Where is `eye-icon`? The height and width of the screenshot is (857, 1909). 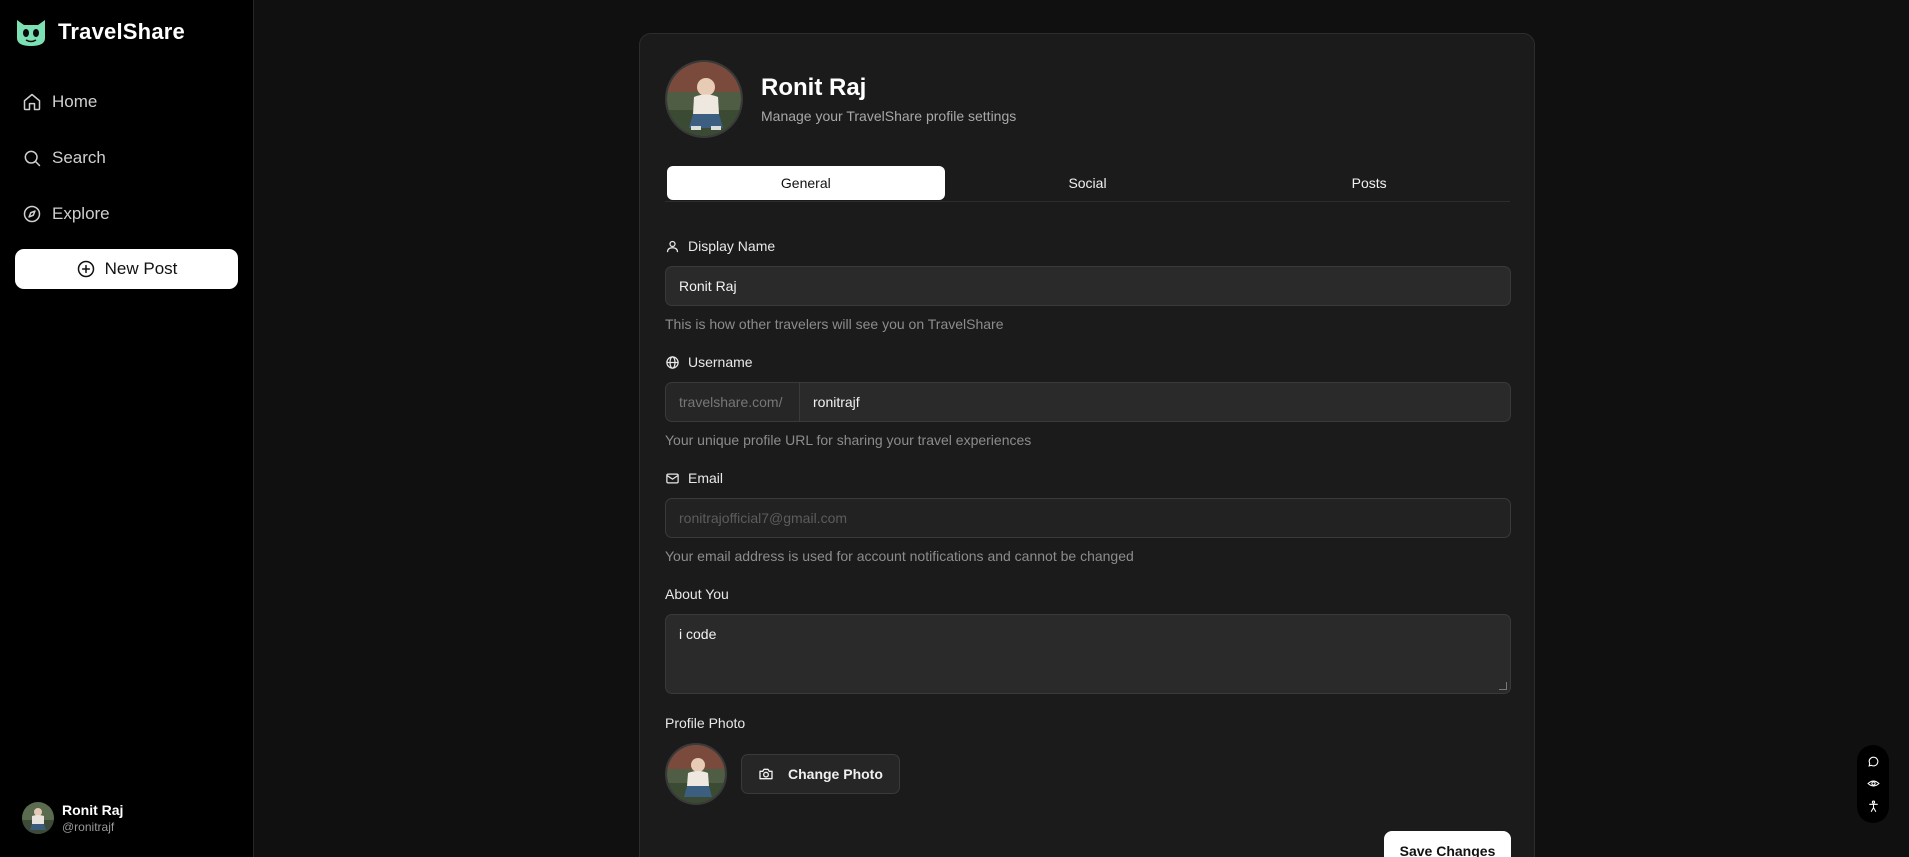 eye-icon is located at coordinates (1873, 783).